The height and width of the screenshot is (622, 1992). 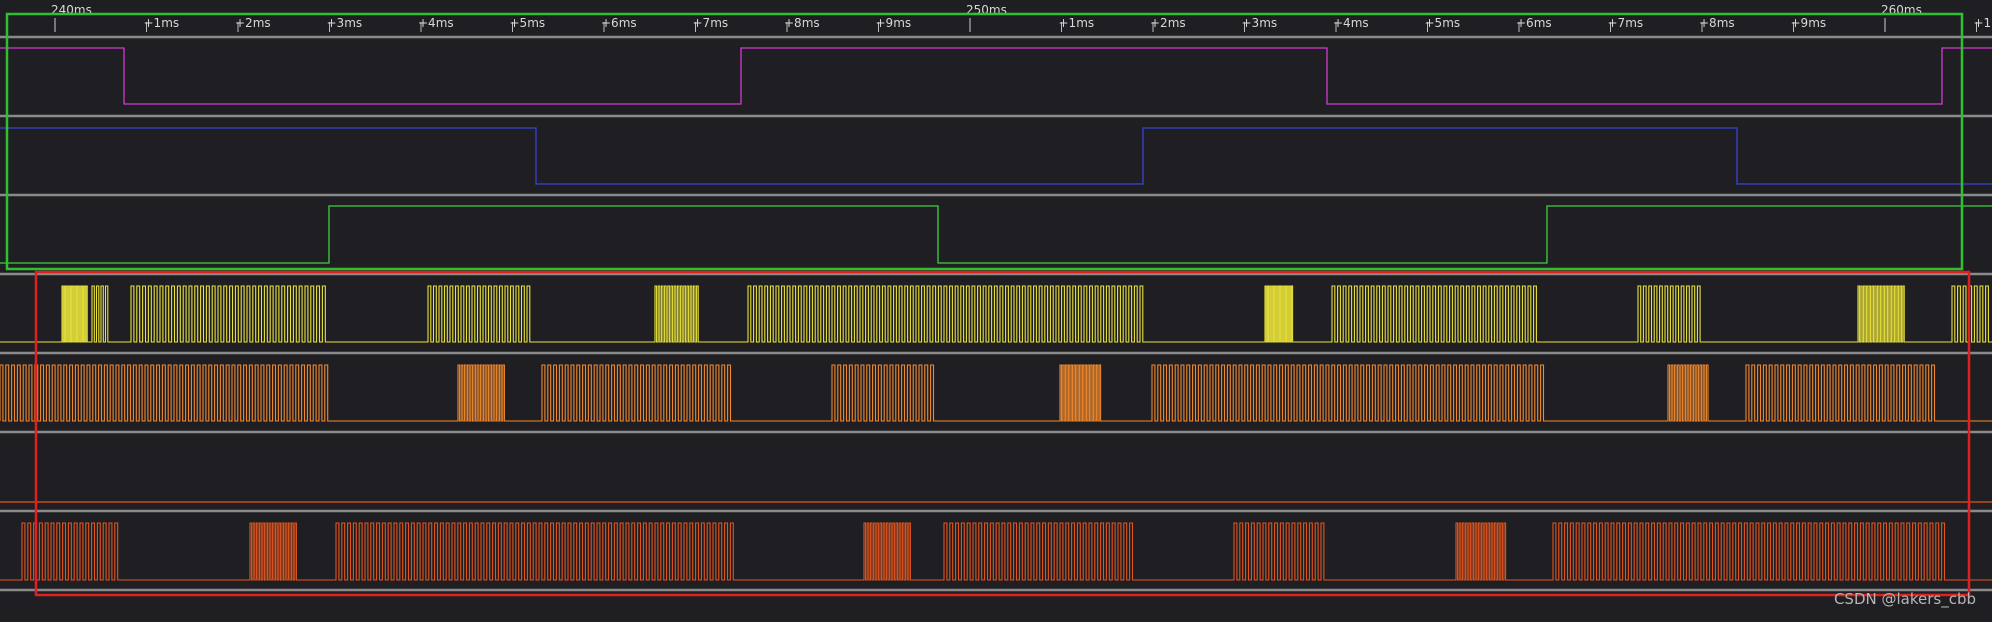 What do you see at coordinates (996, 314) in the screenshot?
I see `channel-4-waveform` at bounding box center [996, 314].